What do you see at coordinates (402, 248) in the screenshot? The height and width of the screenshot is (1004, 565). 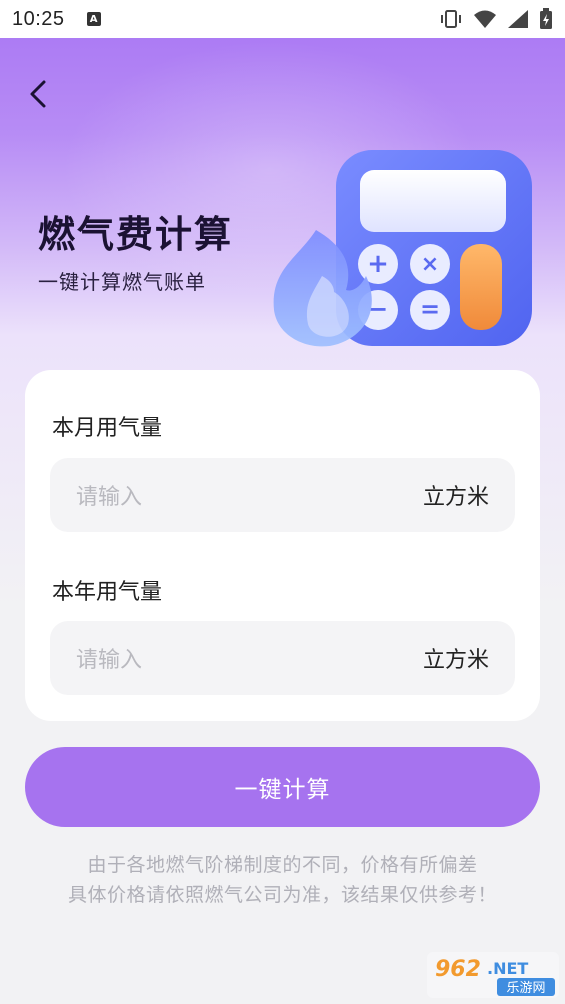 I see `calculator-illustration: + × − =` at bounding box center [402, 248].